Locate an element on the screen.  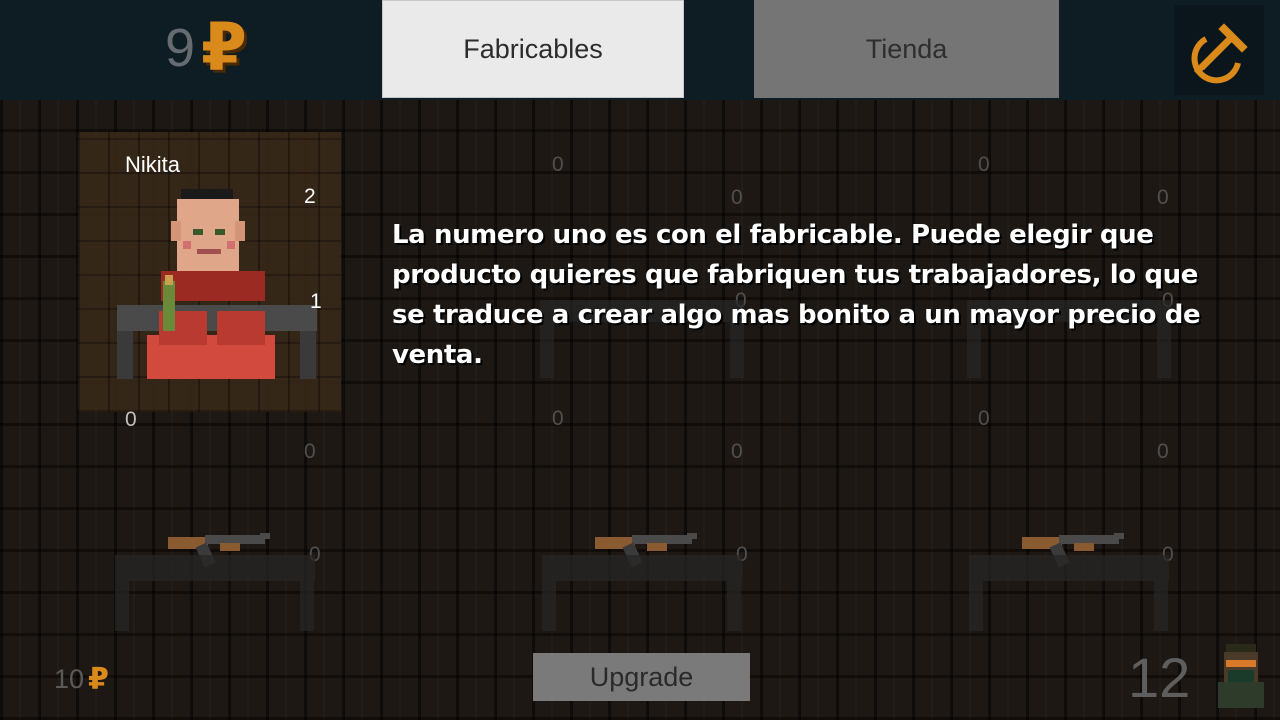
station-5-workbench is located at coordinates (1069, 580).